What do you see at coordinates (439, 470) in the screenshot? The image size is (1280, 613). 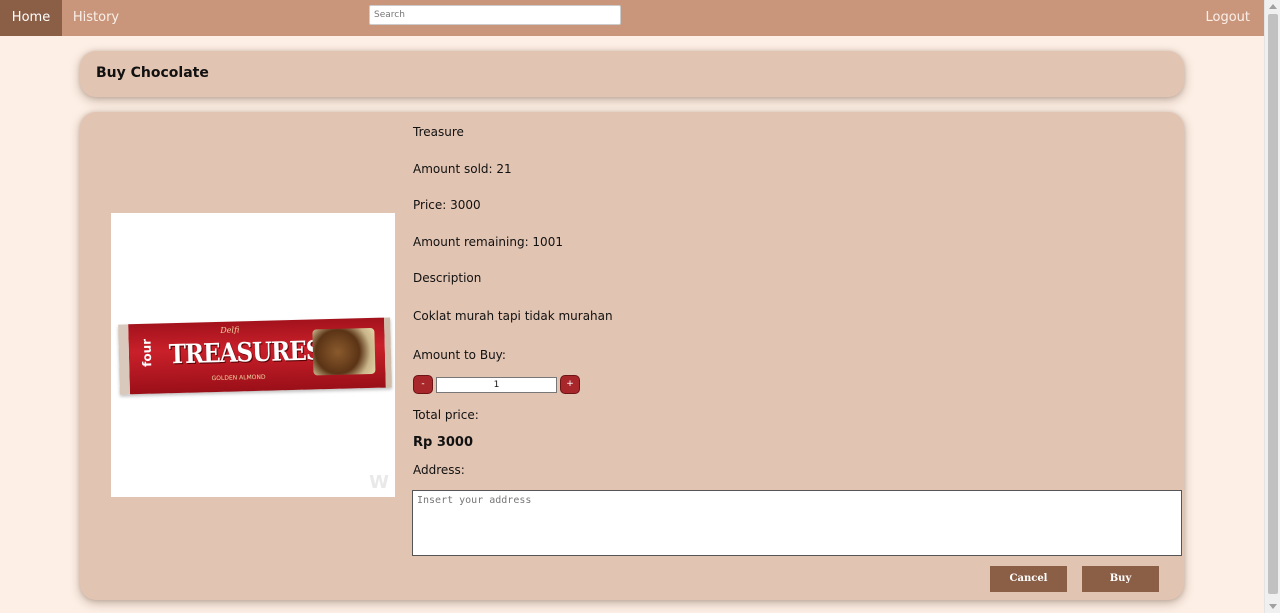 I see `address-label: Address:` at bounding box center [439, 470].